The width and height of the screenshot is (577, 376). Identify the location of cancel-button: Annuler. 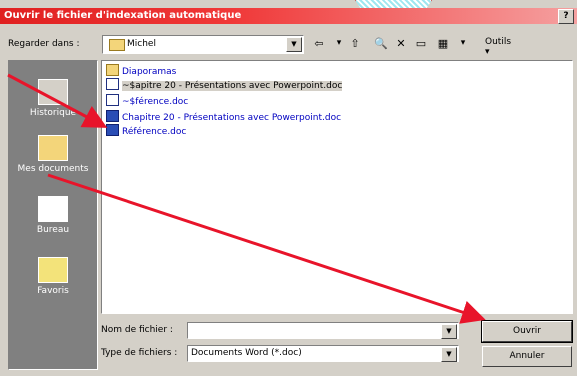
(527, 356).